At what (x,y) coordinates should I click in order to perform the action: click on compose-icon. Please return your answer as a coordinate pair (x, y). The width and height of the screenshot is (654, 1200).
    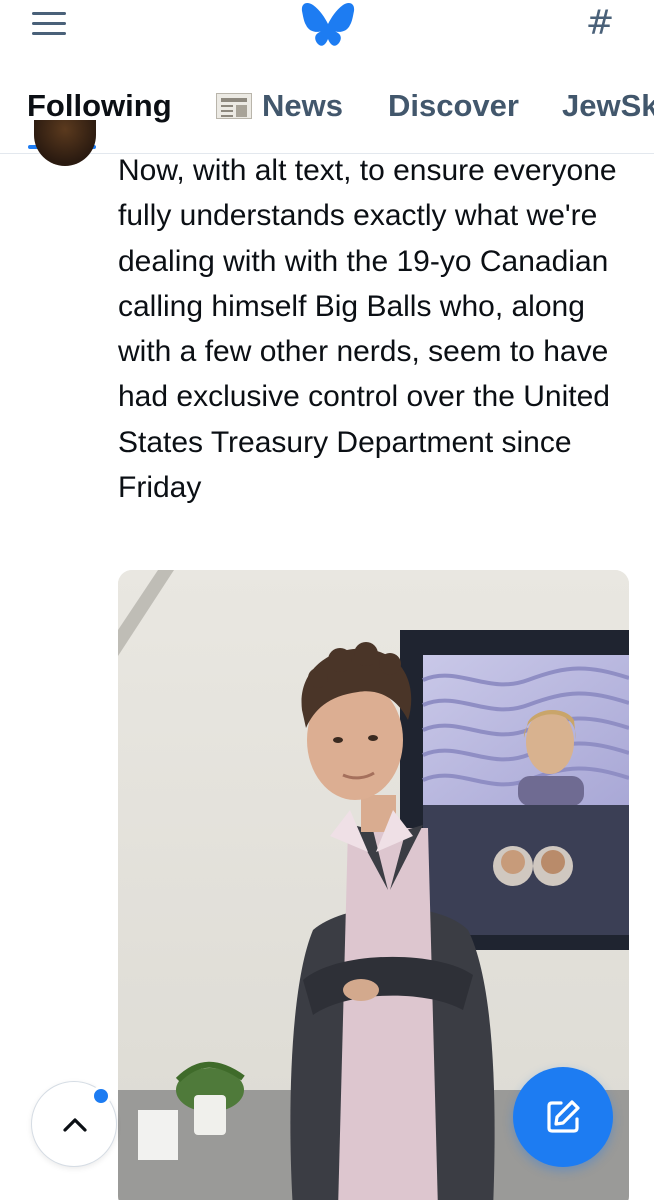
    Looking at the image, I should click on (563, 1116).